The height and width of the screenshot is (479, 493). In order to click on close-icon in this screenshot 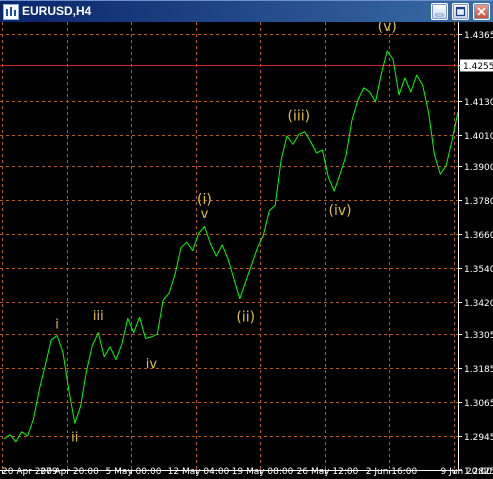, I will do `click(481, 11)`.